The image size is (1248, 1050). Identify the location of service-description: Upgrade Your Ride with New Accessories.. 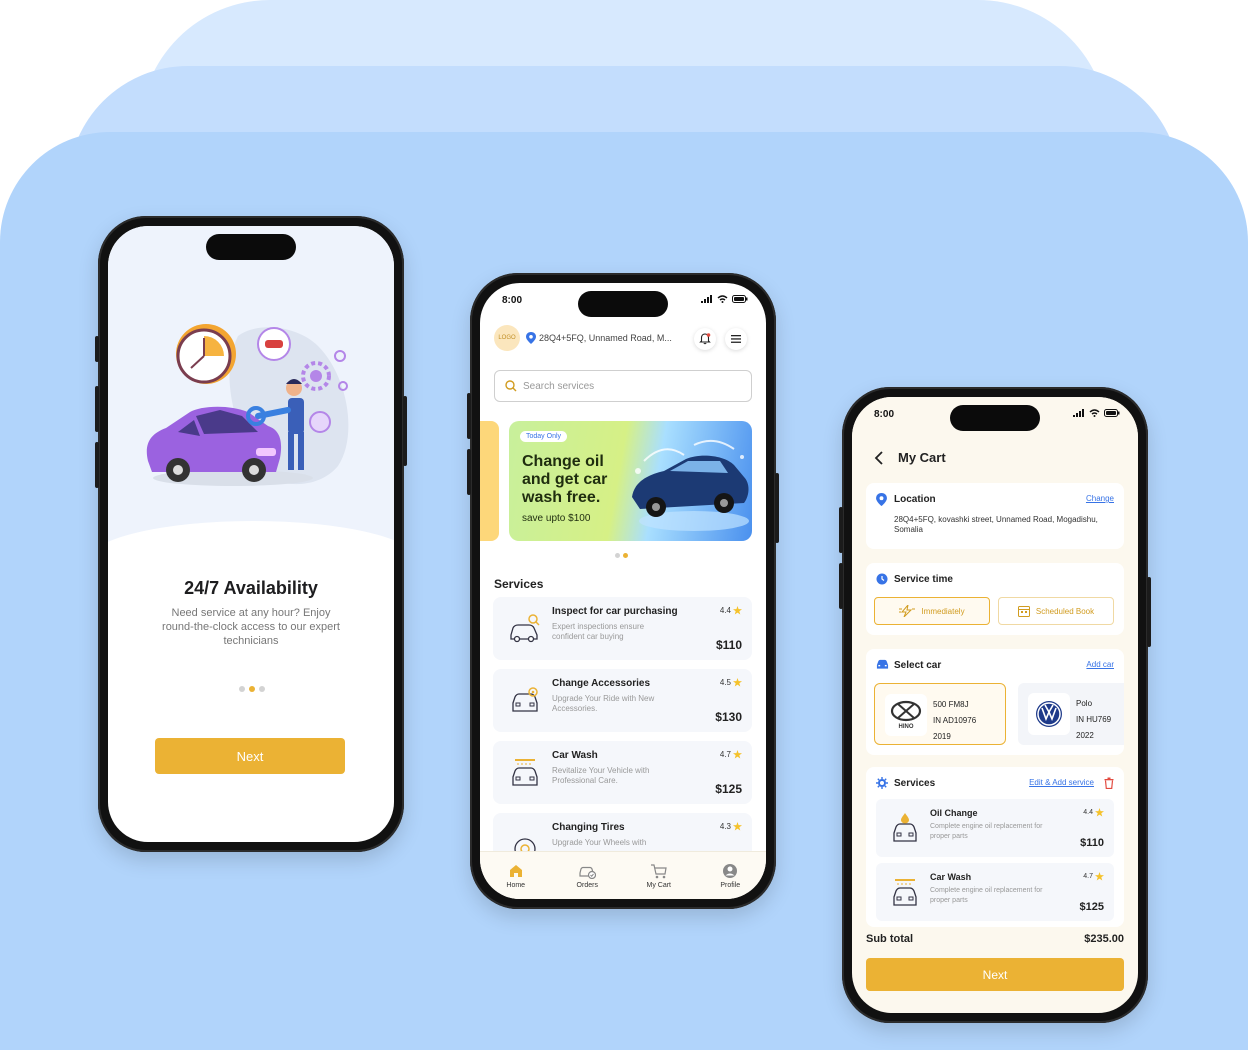
(603, 703).